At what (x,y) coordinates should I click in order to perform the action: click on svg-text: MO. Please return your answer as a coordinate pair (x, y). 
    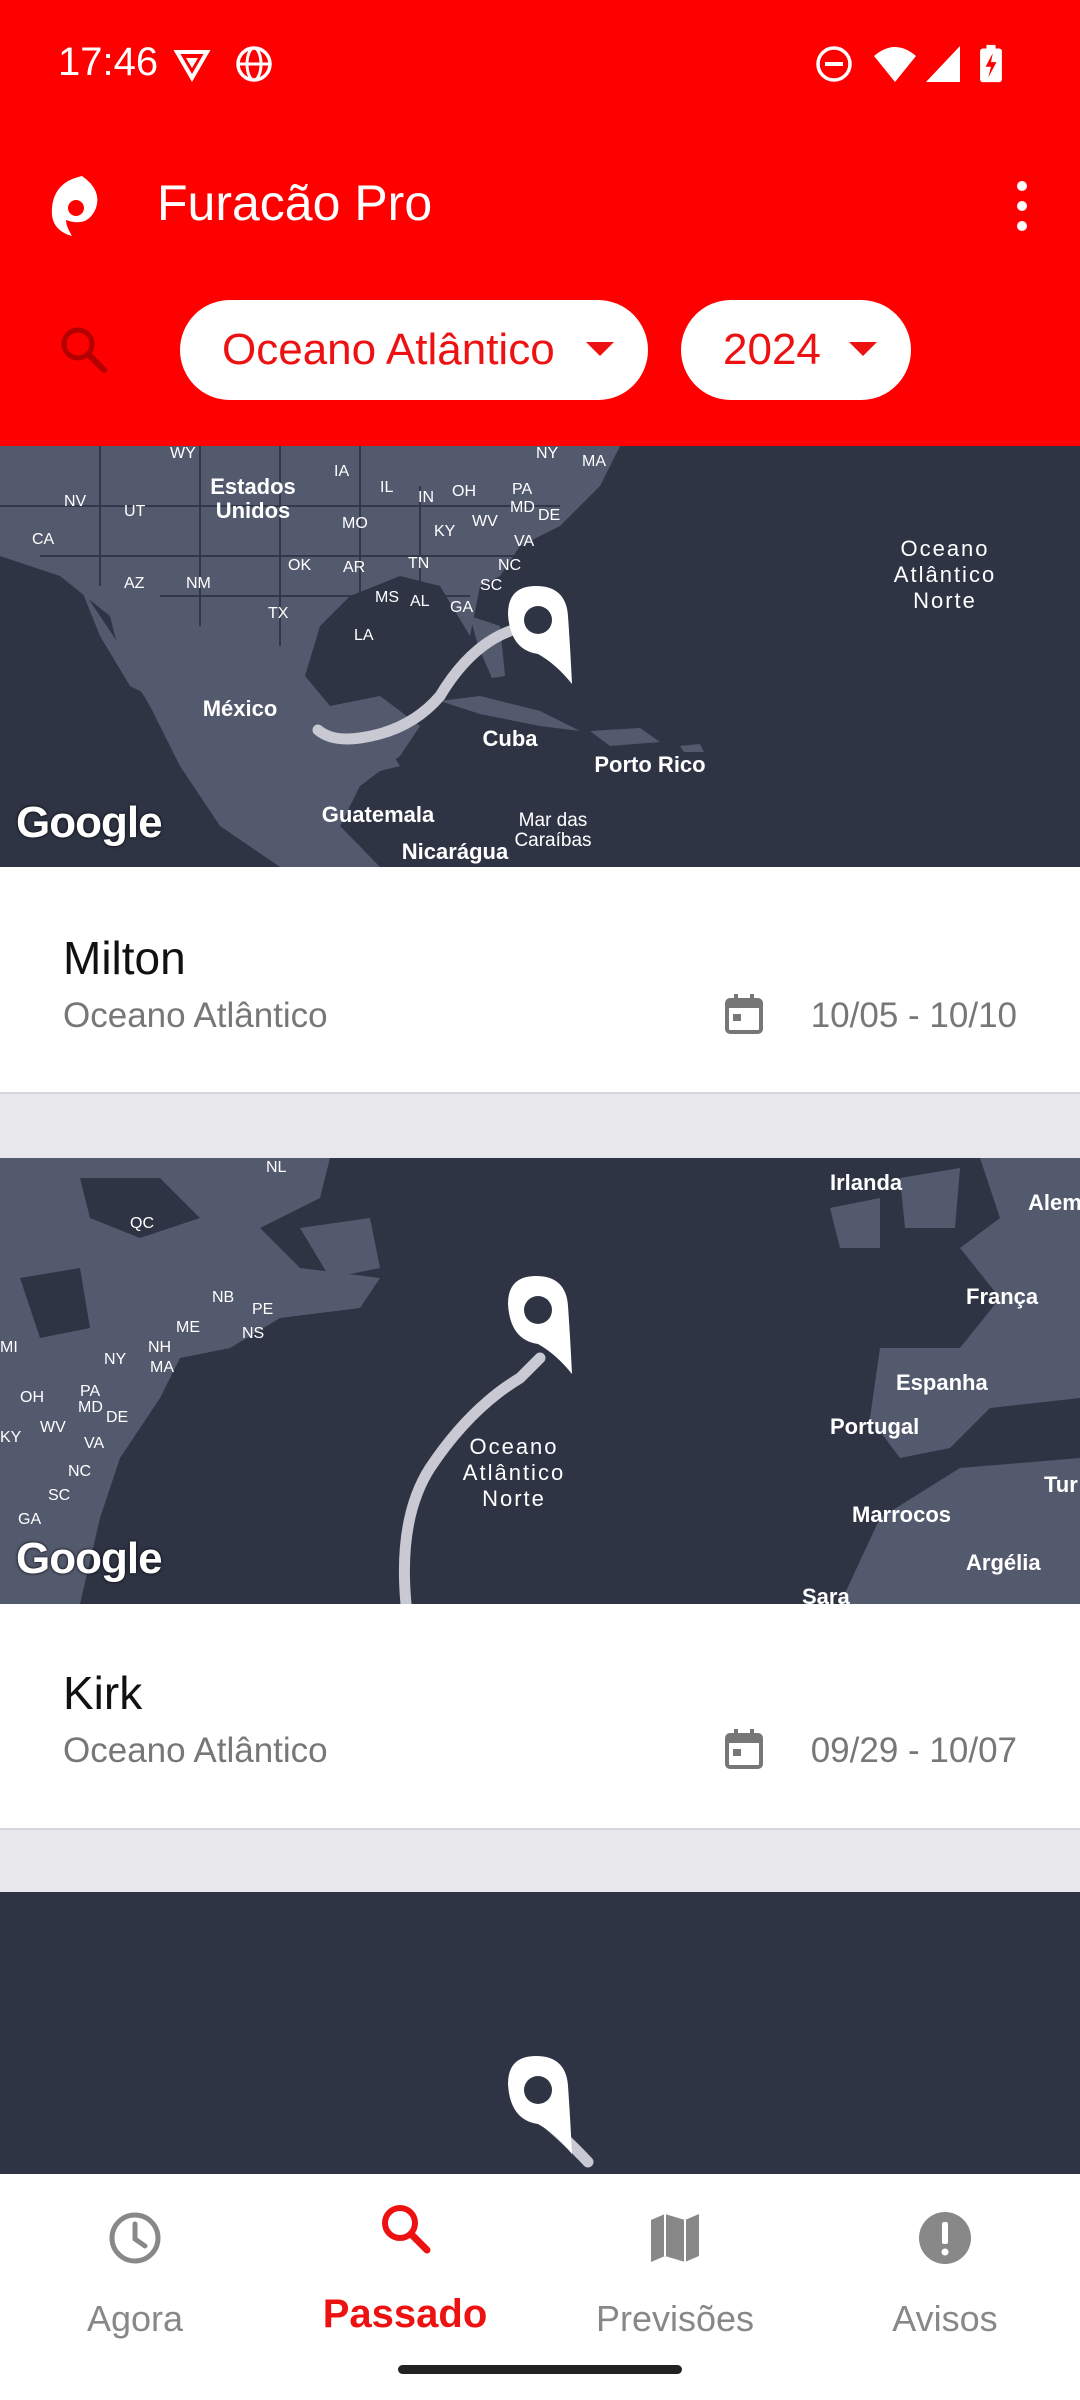
    Looking at the image, I should click on (355, 523).